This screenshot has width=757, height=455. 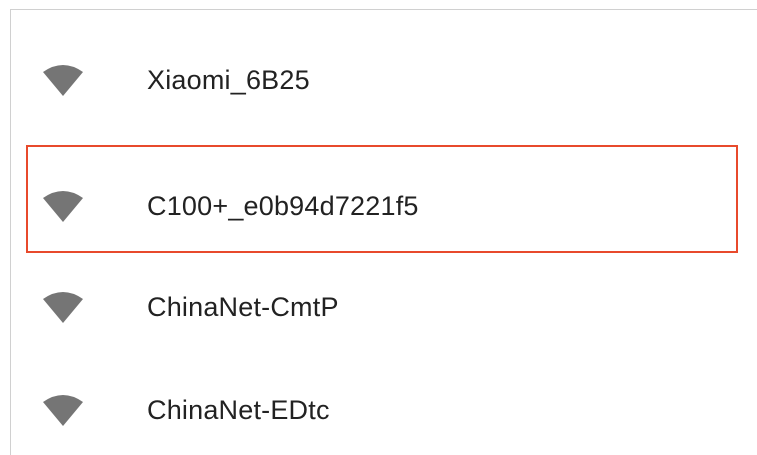 I want to click on wifi-ssid-label: ChinaNet-CmtP, so click(x=243, y=306).